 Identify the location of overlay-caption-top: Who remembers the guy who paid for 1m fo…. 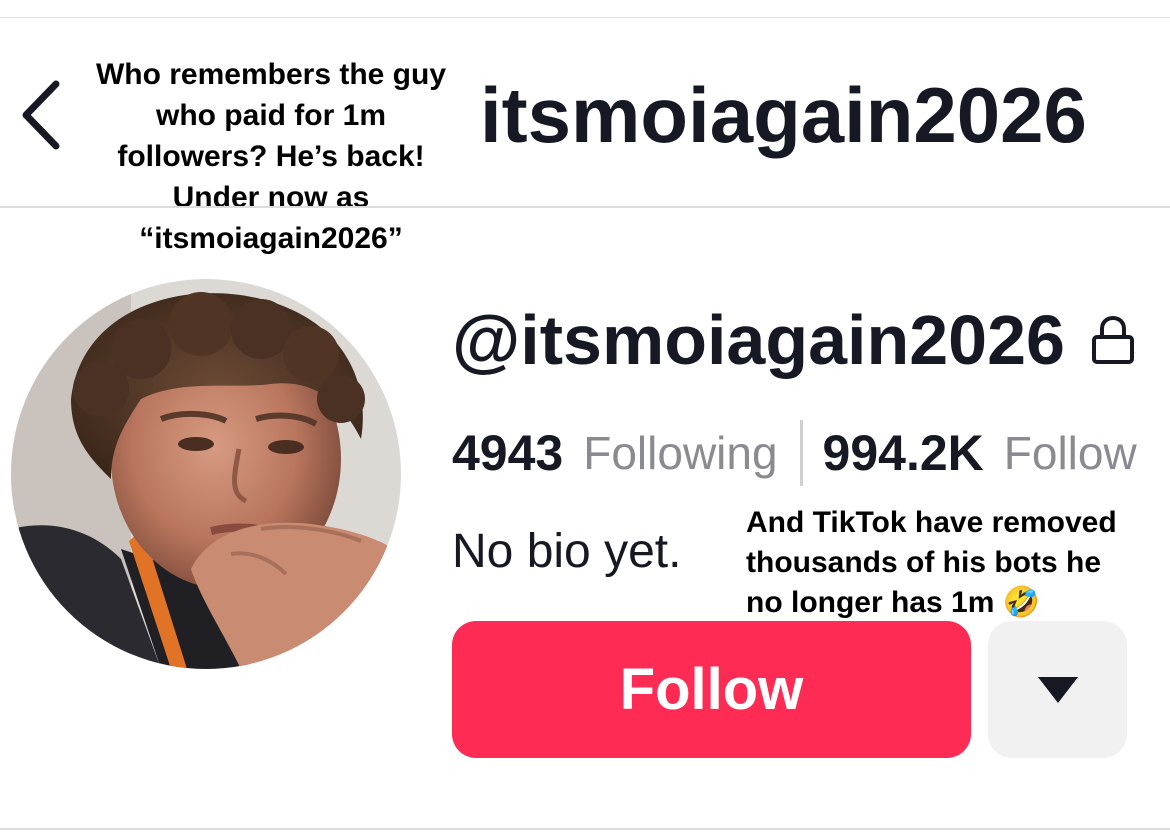
(271, 156).